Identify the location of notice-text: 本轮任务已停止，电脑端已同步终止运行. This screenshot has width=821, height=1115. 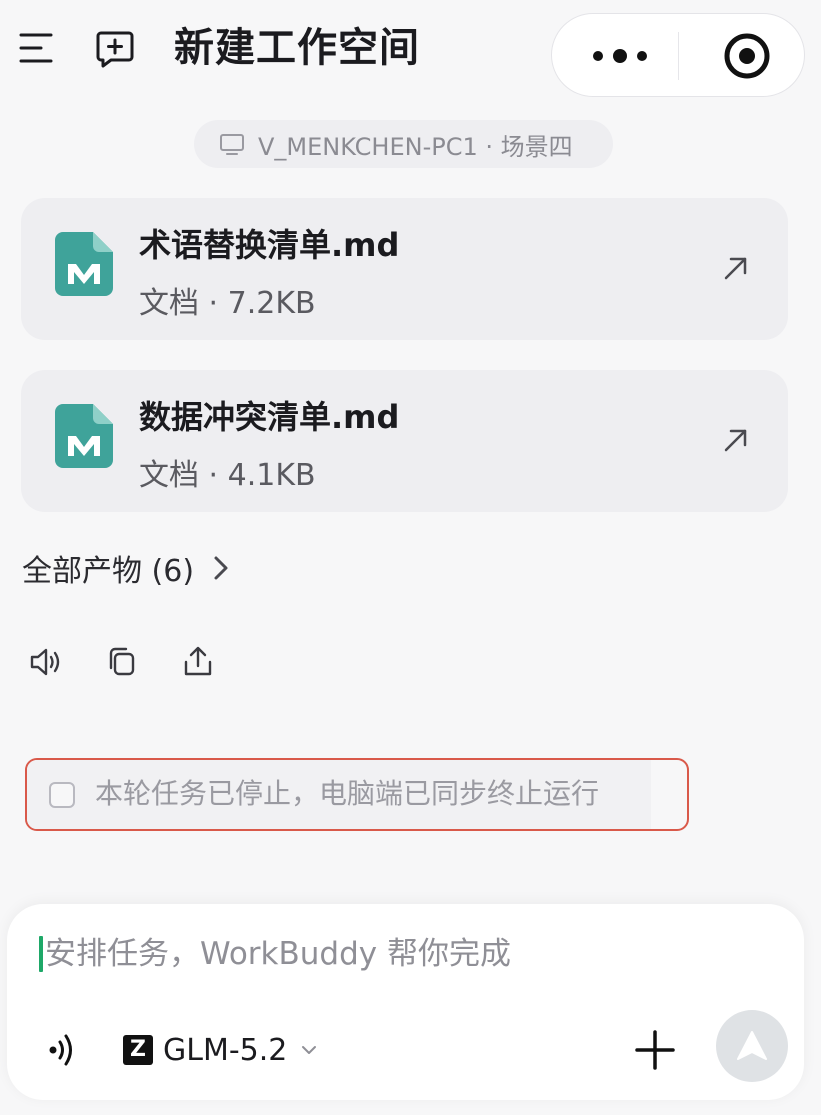
(347, 793).